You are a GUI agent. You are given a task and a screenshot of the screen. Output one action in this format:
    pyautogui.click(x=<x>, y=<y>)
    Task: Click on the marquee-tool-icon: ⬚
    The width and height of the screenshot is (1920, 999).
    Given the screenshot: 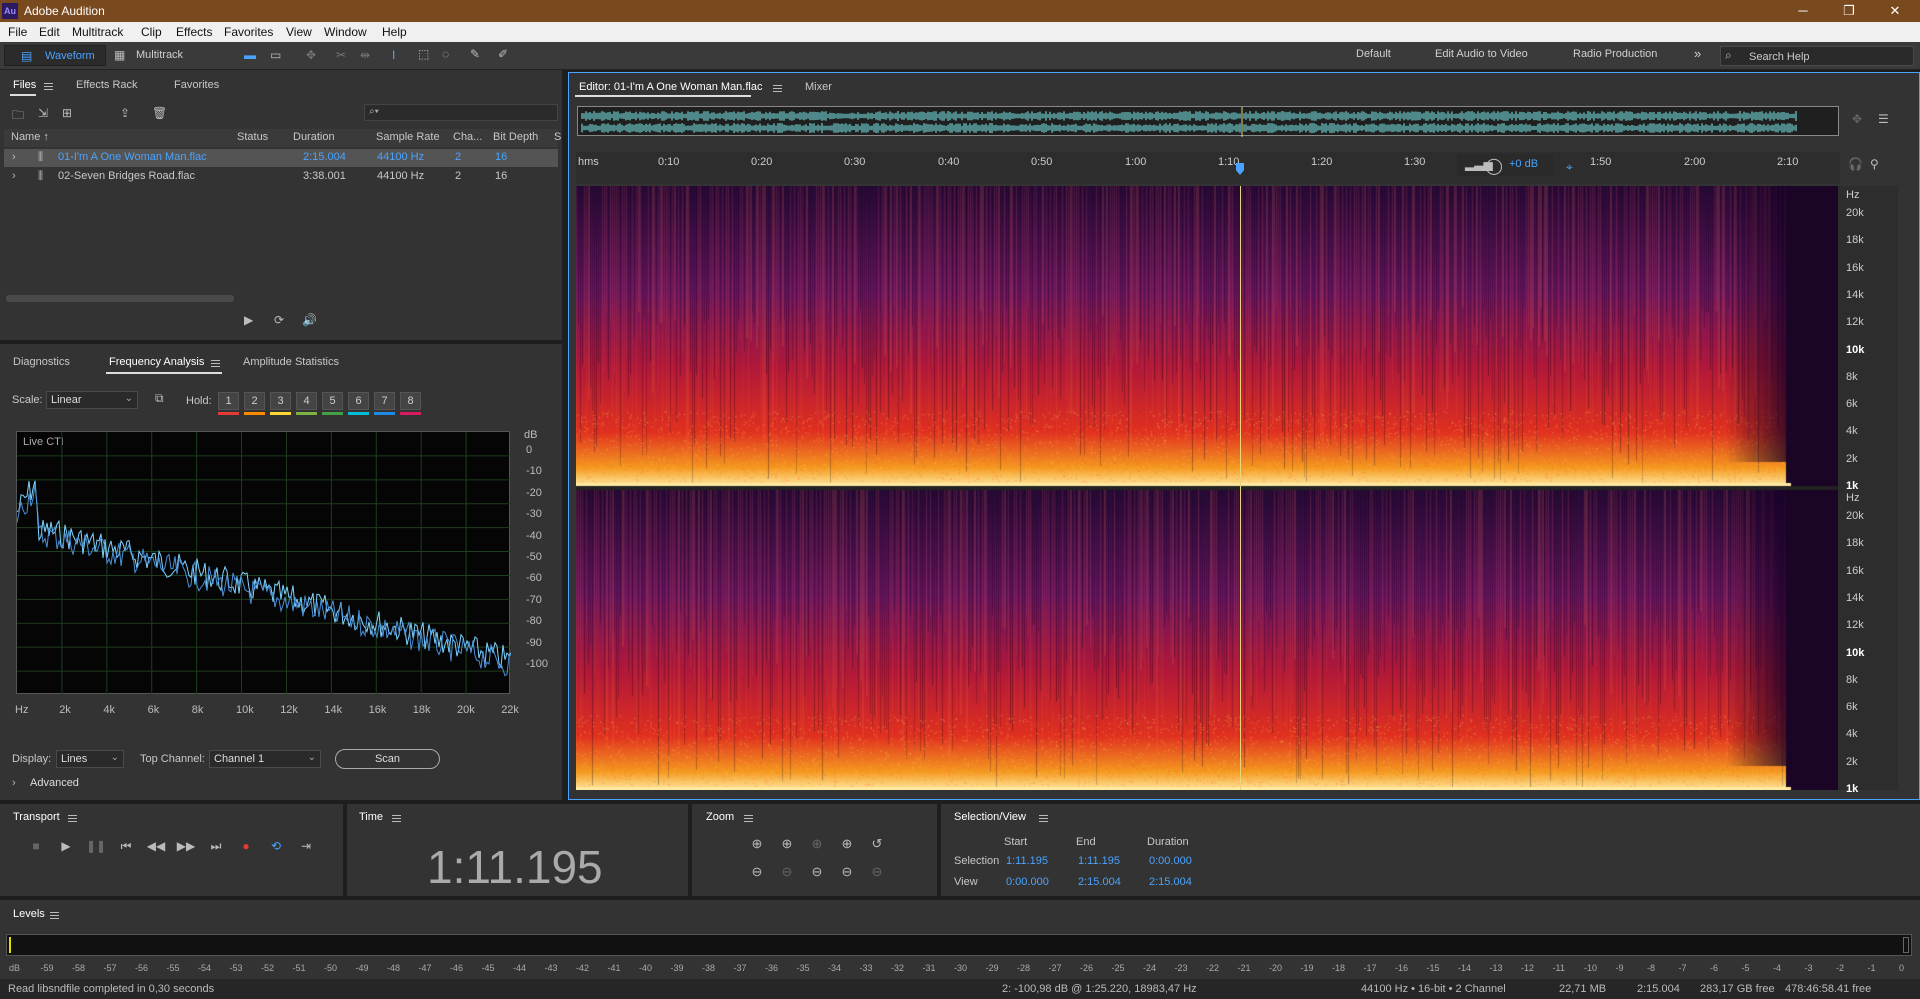 What is the action you would take?
    pyautogui.click(x=423, y=54)
    